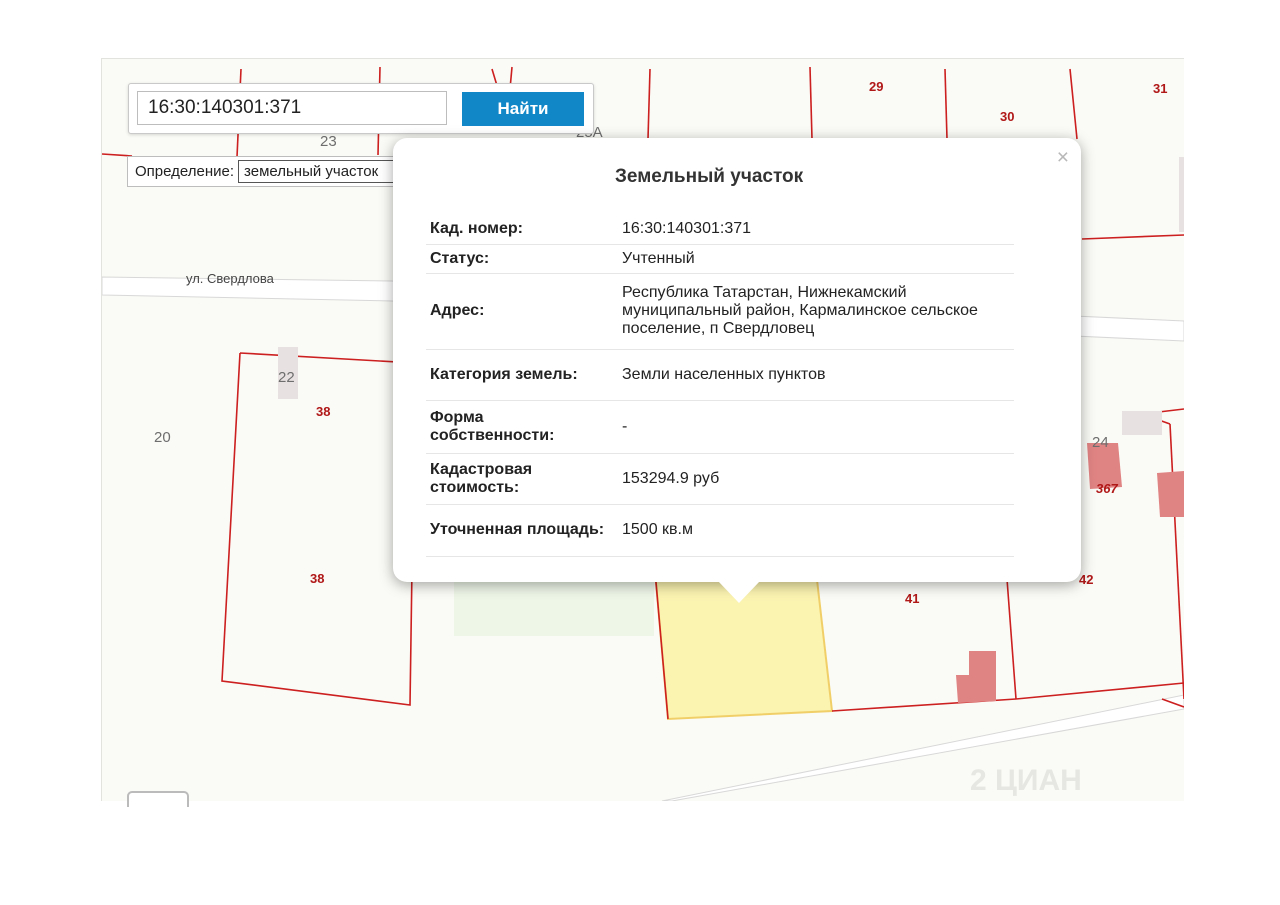 Image resolution: width=1280 pixels, height=905 pixels. Describe the element at coordinates (1063, 158) in the screenshot. I see `close-icon: ×` at that location.